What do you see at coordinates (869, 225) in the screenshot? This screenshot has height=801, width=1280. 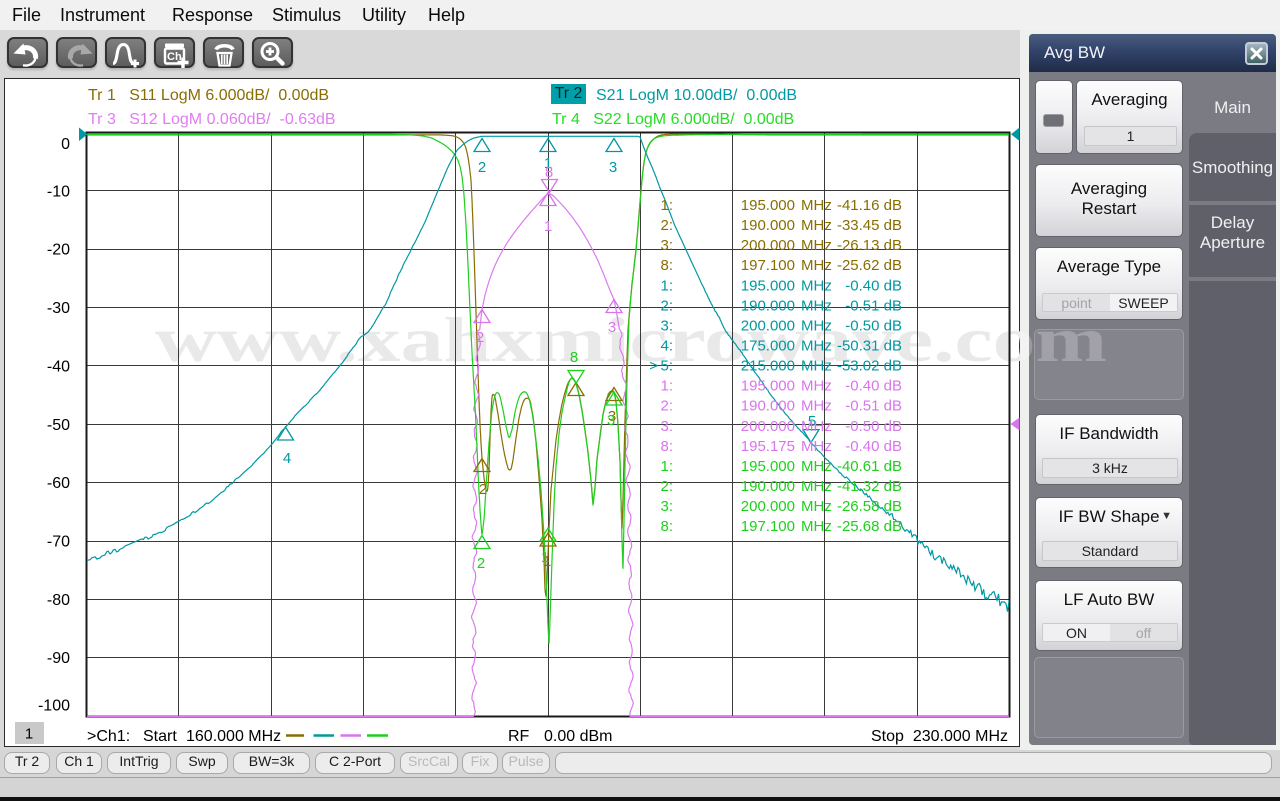 I see `svg-text: -33.45 dB` at bounding box center [869, 225].